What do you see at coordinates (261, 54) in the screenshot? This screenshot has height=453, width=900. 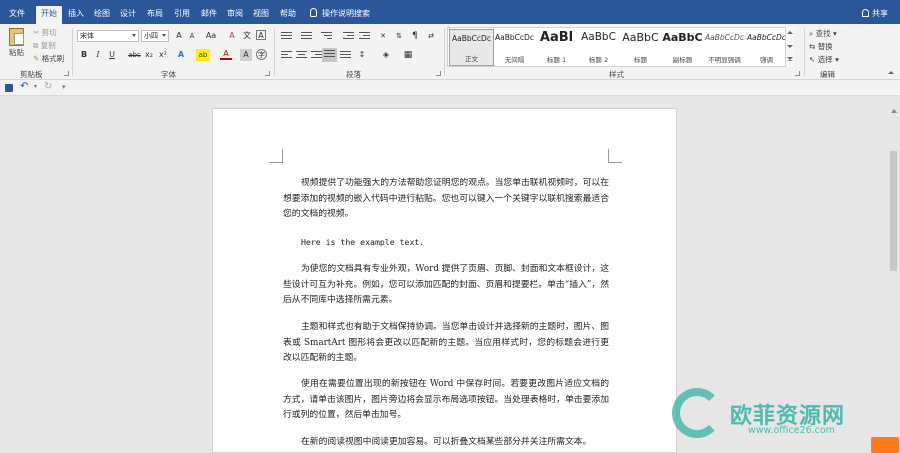 I see `enclose-characters-button: 字` at bounding box center [261, 54].